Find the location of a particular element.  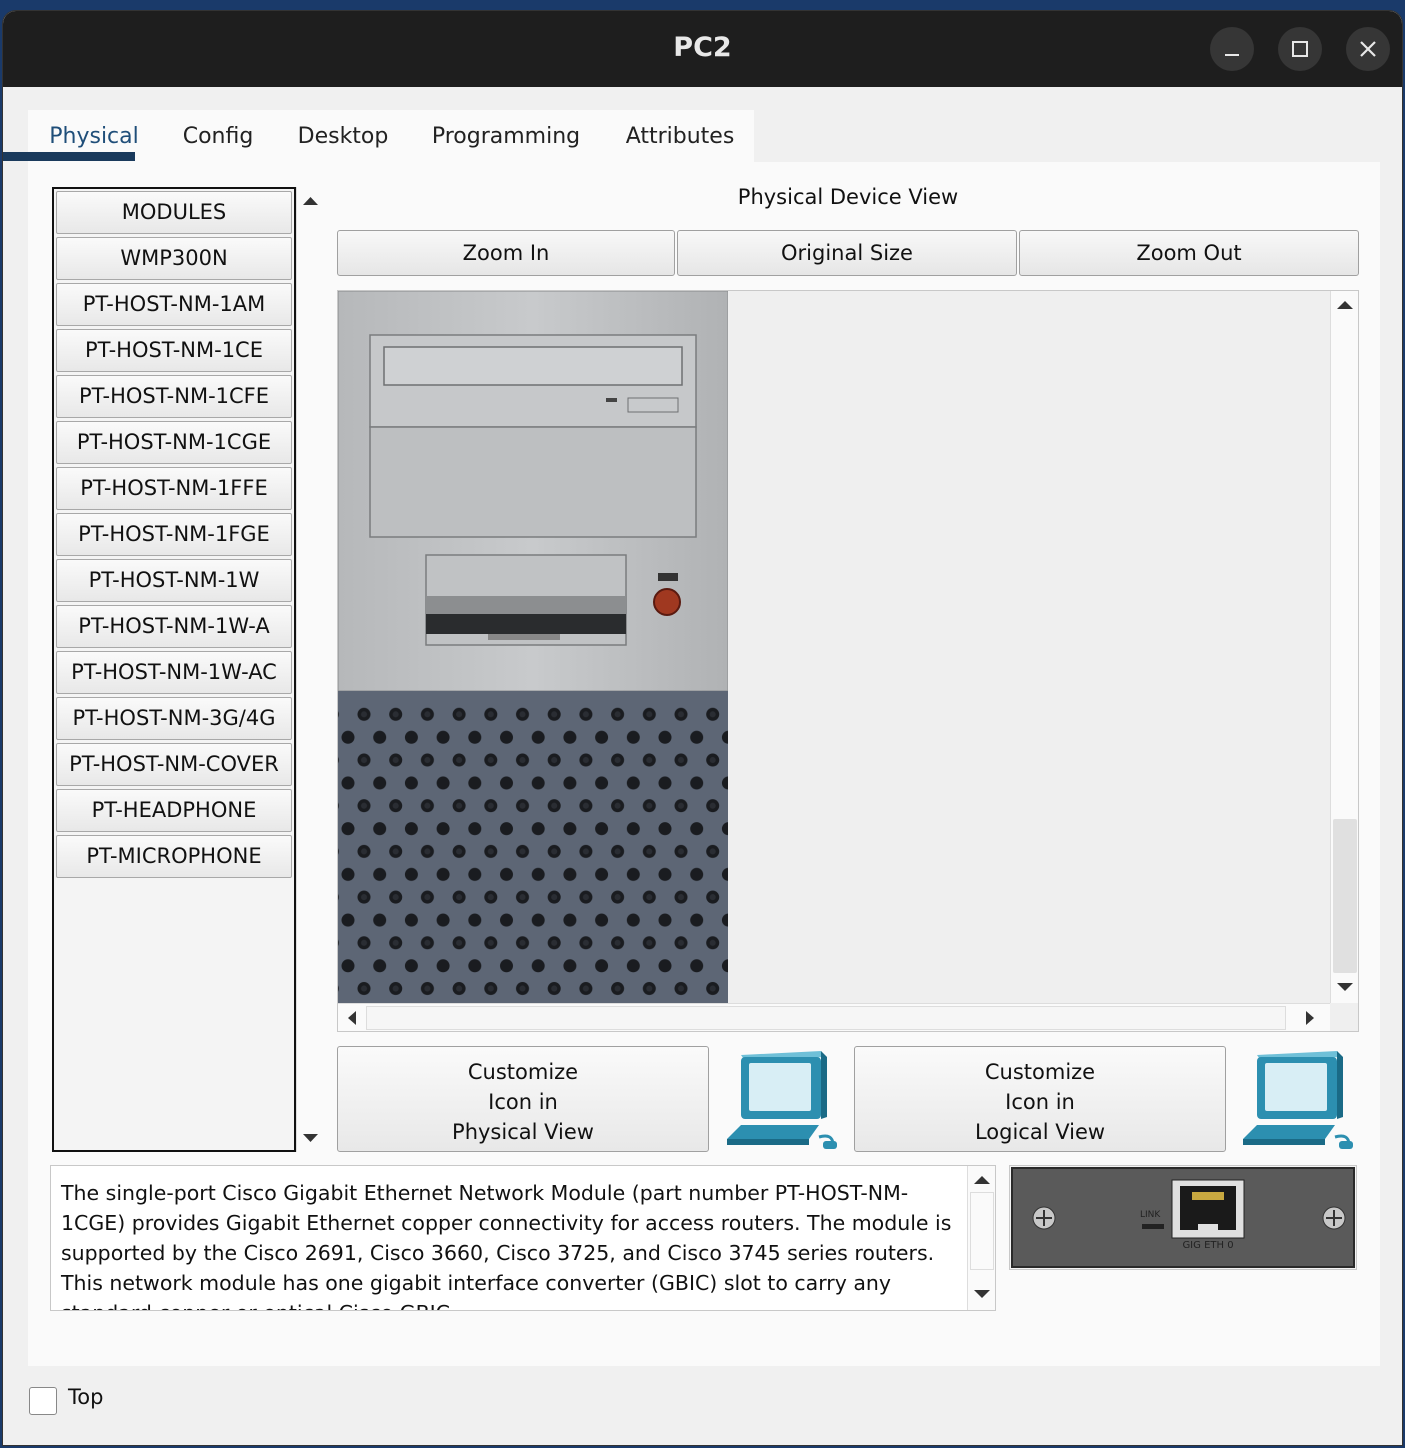

button-label-line: Logical View is located at coordinates (1040, 1132).